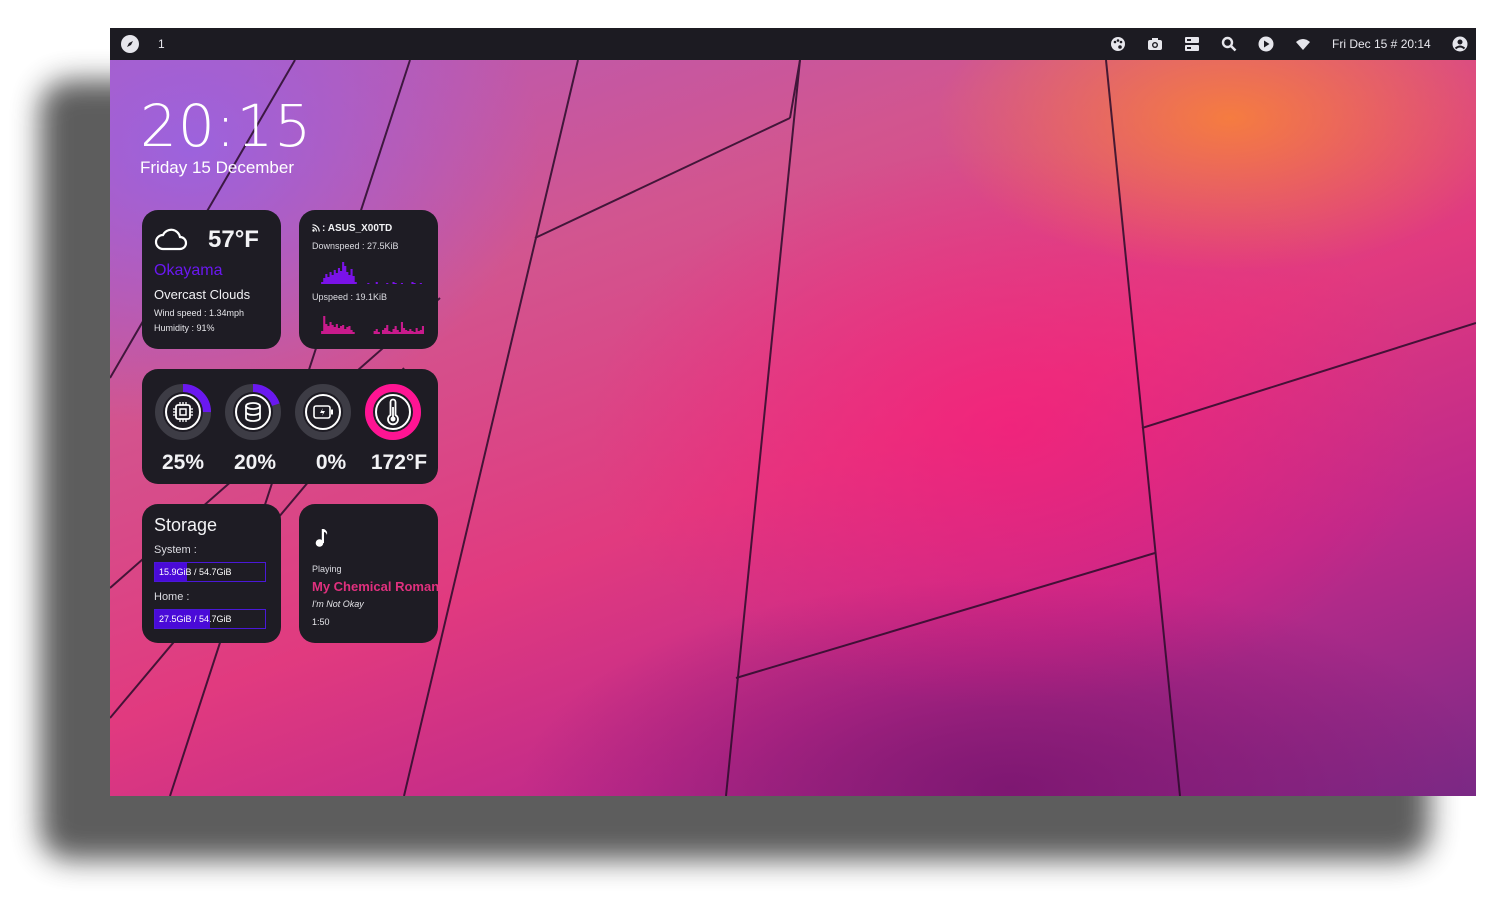 The image size is (1500, 906). Describe the element at coordinates (316, 228) in the screenshot. I see `rss-icon` at that location.